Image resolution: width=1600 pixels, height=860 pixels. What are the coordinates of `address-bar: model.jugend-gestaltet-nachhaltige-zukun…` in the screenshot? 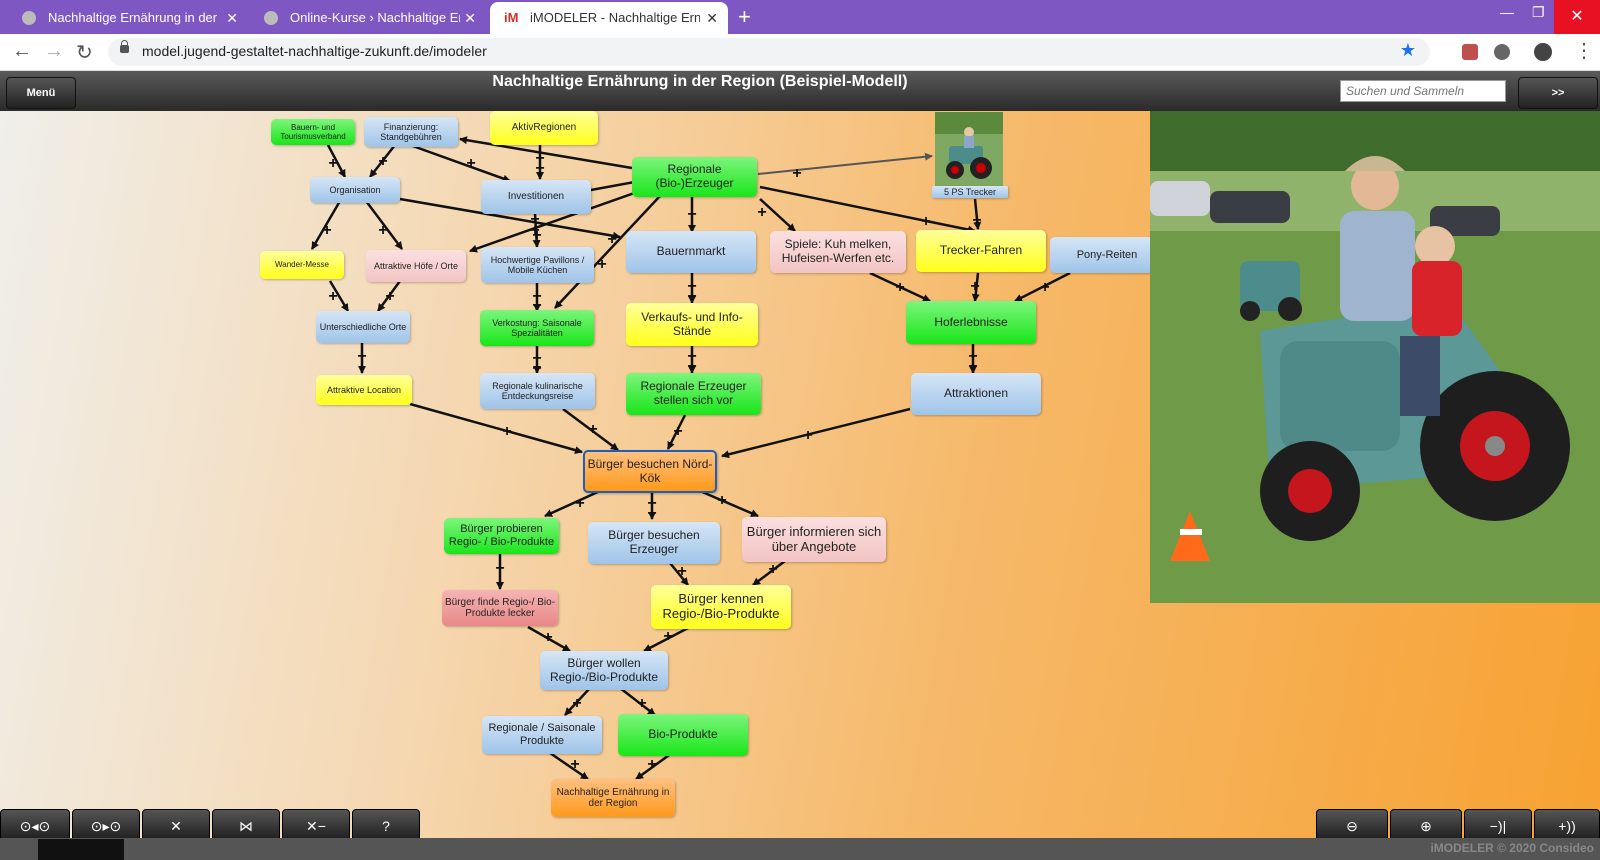 It's located at (769, 52).